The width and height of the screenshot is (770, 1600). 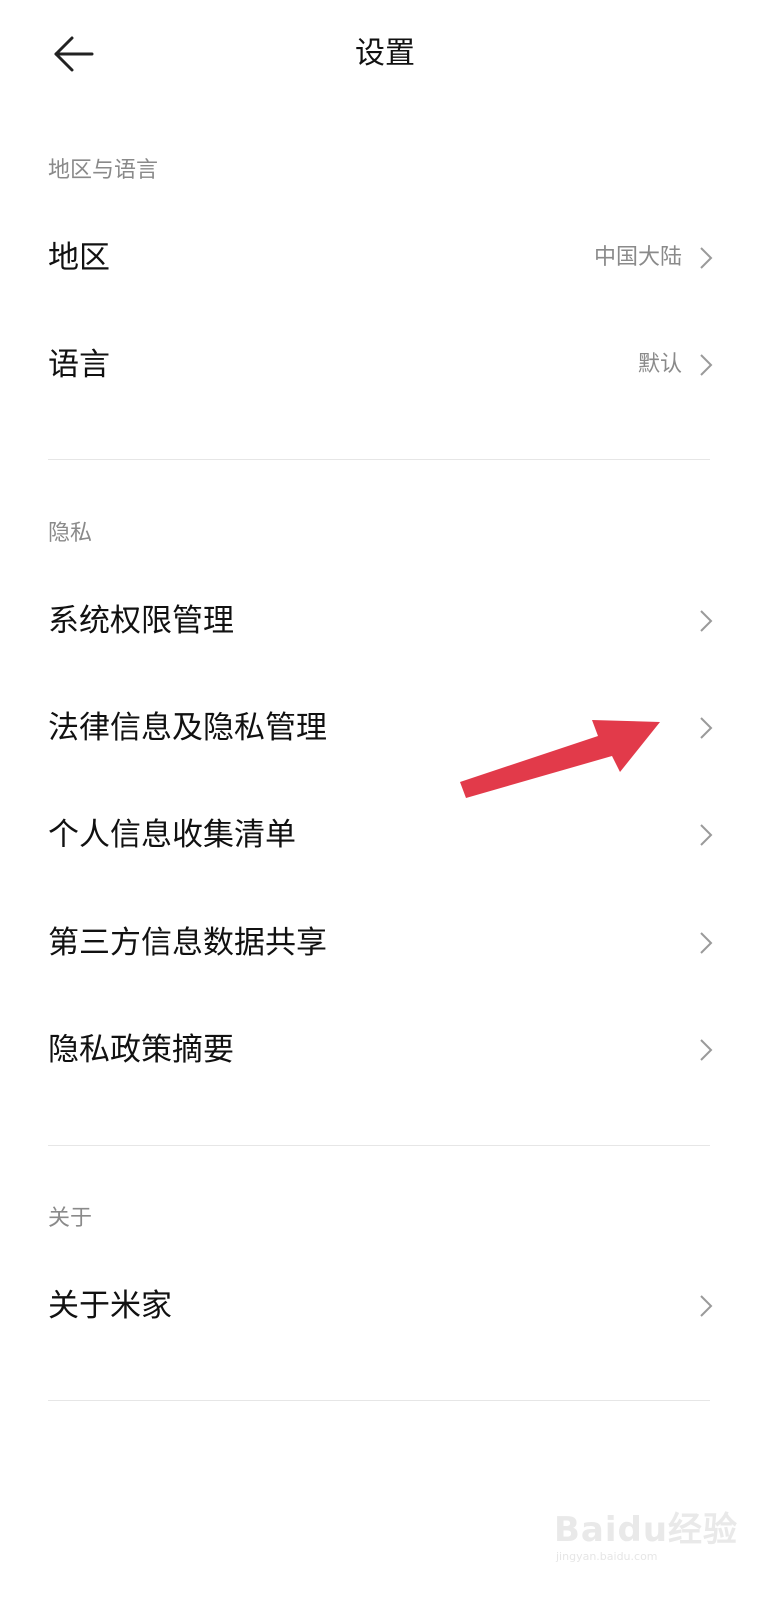 I want to click on settings-row-legal-privacy: 法律信息及隐私管理, so click(x=385, y=728).